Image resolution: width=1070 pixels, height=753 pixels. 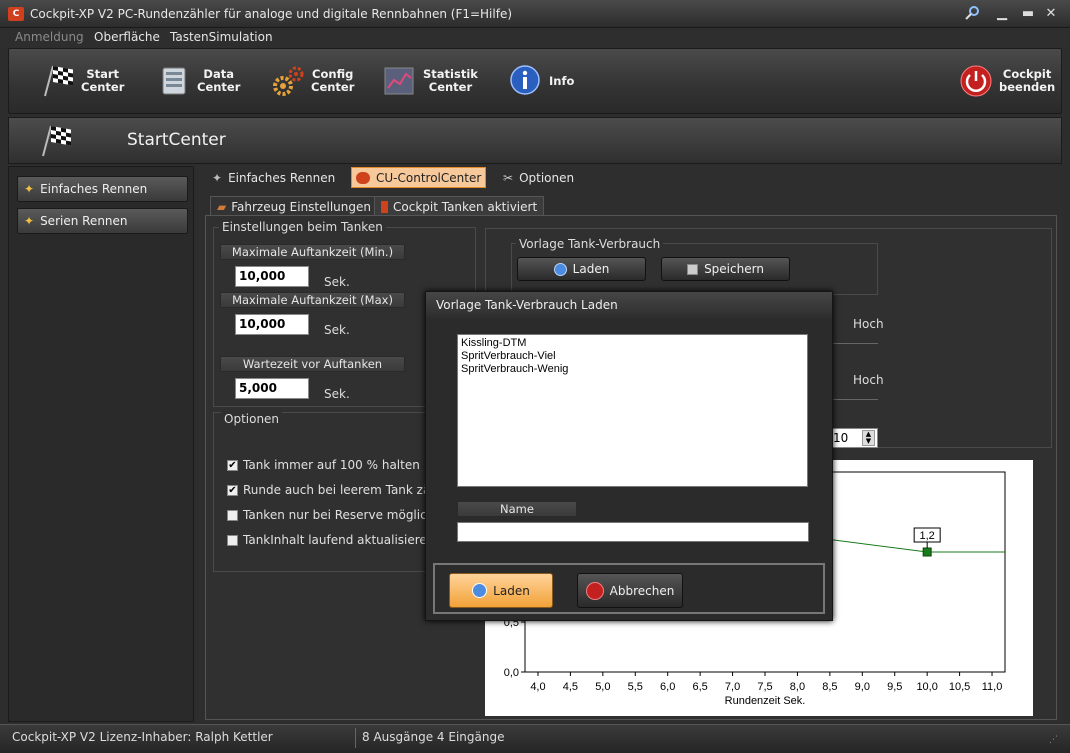 I want to click on name-input, so click(x=633, y=532).